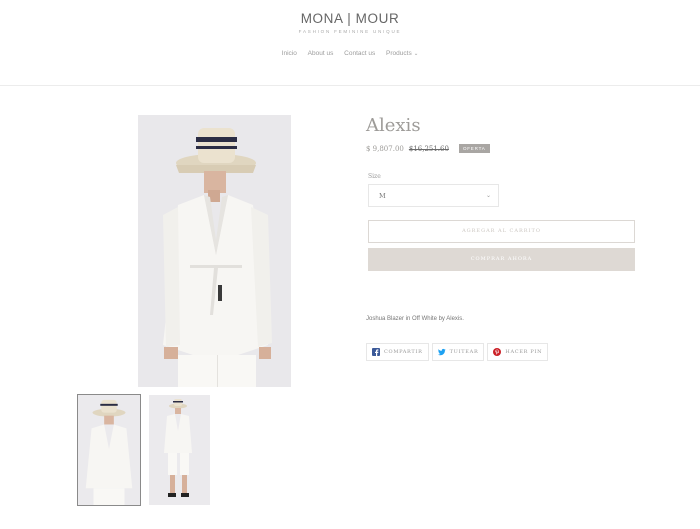  I want to click on site-logo: MONA | MOUR FASHION FEMININE UNIQUE, so click(350, 22).